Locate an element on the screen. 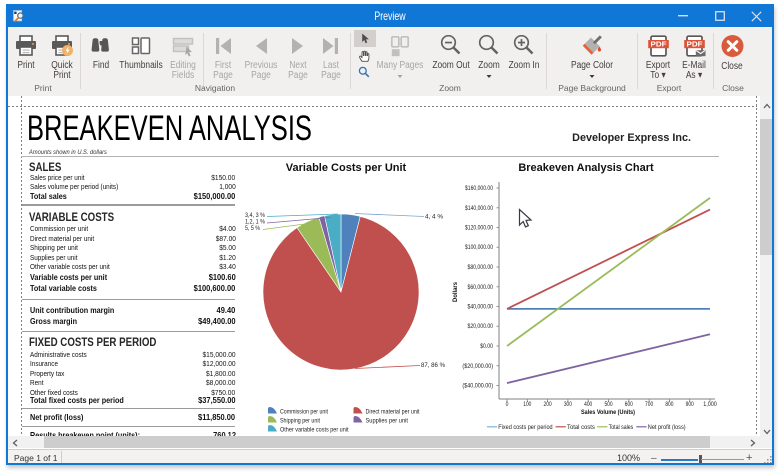 Image resolution: width=779 pixels, height=473 pixels. svg-text: $100,000.00 is located at coordinates (479, 248).